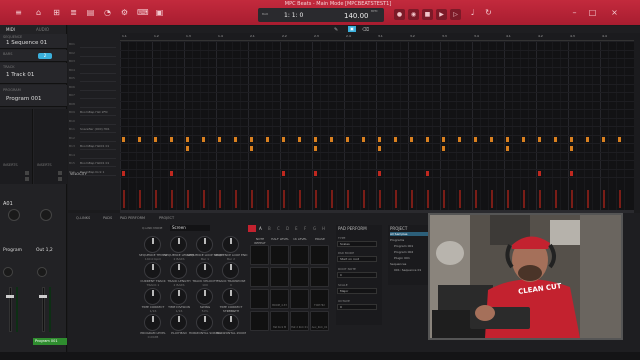 This screenshot has height=360, width=640. Describe the element at coordinates (592, 12) in the screenshot. I see `maximize-icon: □` at that location.